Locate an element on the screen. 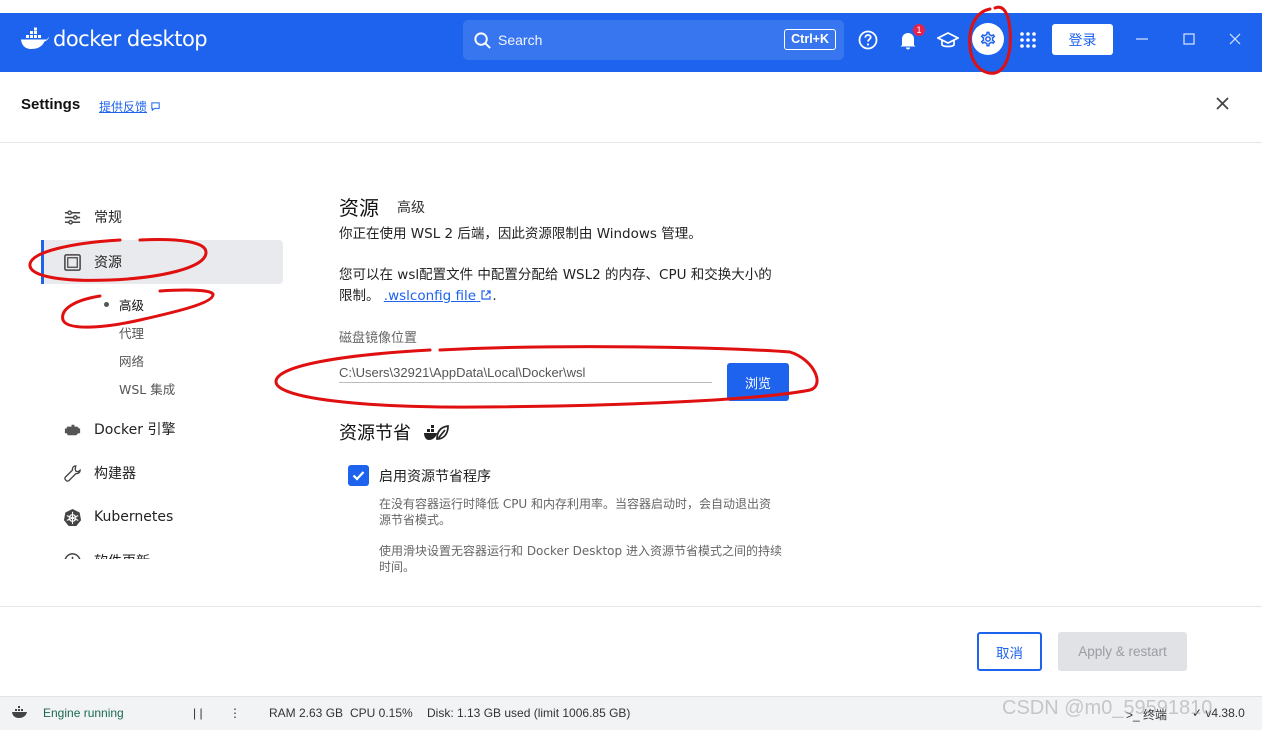  maximize-button is located at coordinates (1189, 39).